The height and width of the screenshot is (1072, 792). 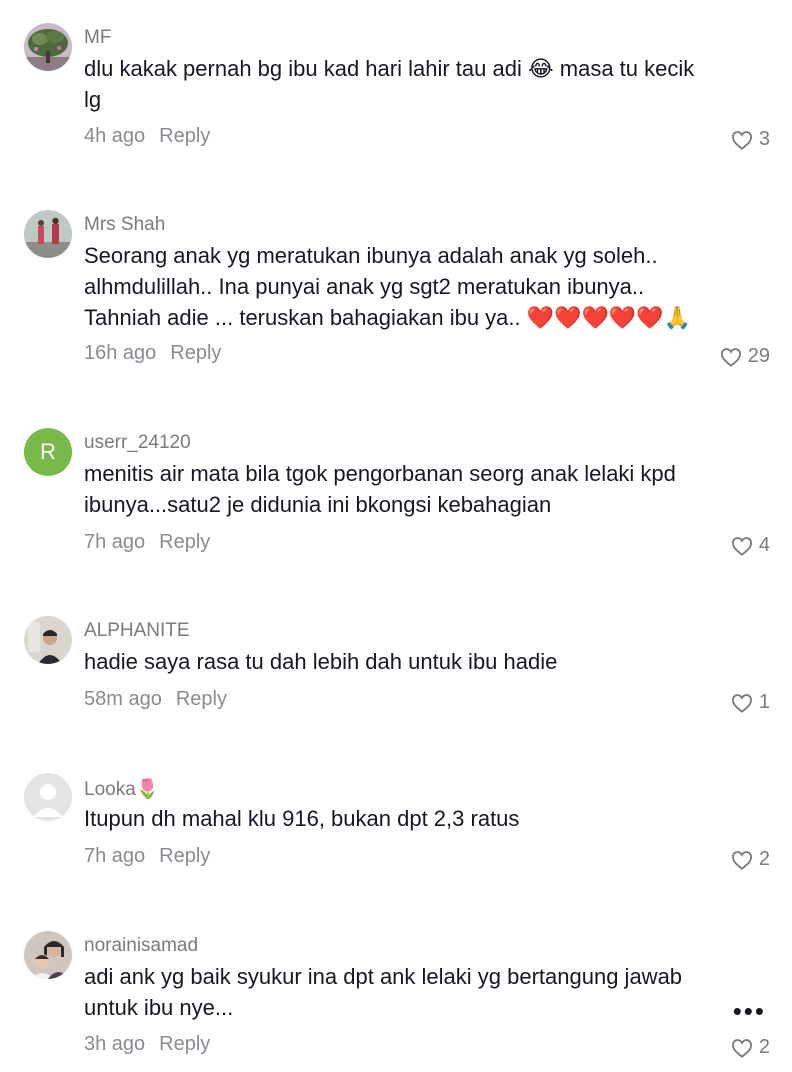 I want to click on family-photo-icon, so click(x=48, y=955).